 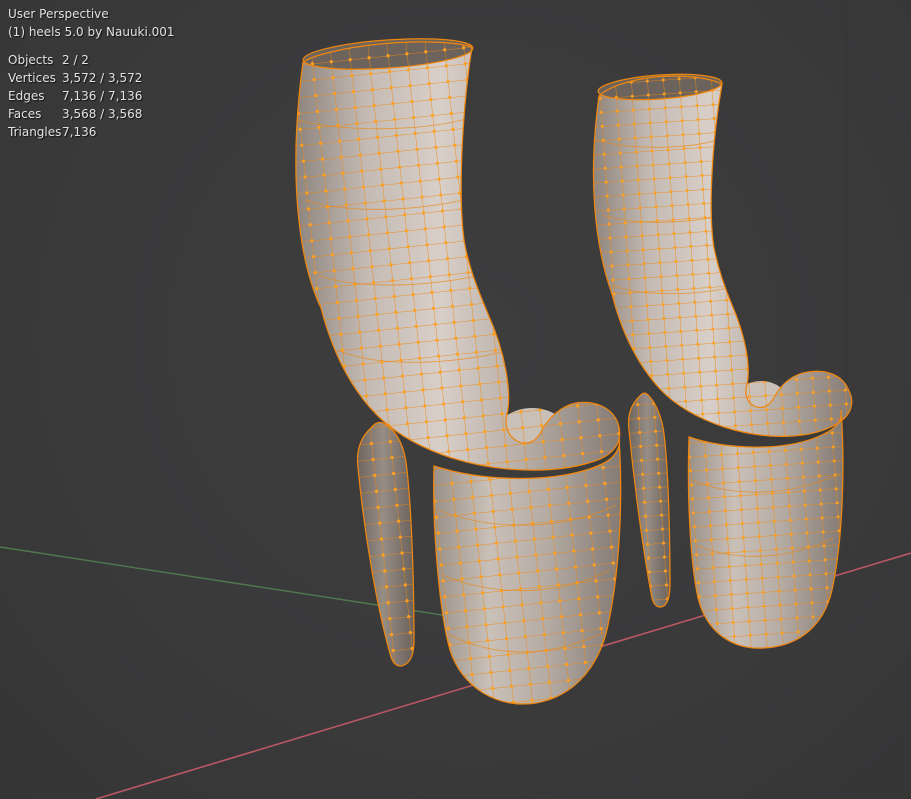 I want to click on stat-row-objects: Objects 2 / 2, so click(x=91, y=60).